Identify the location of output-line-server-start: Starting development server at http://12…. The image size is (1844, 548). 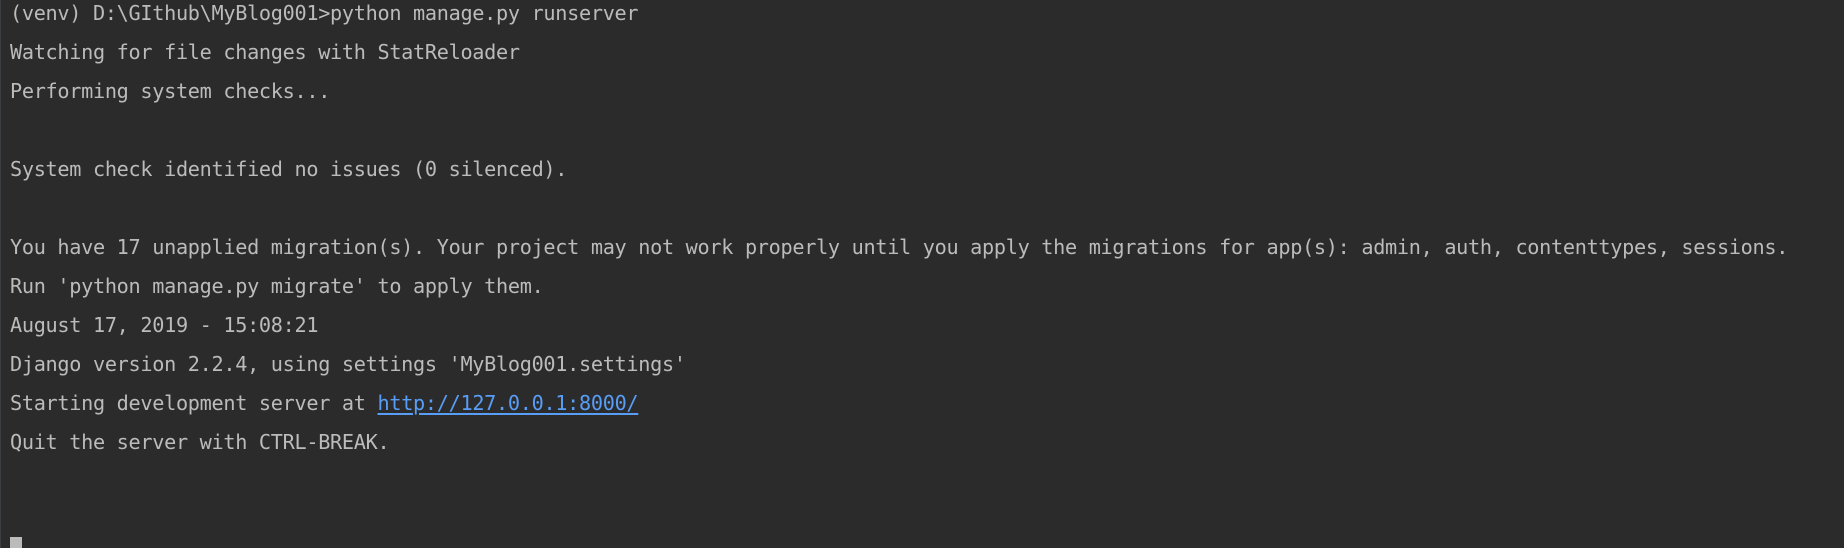
(324, 403).